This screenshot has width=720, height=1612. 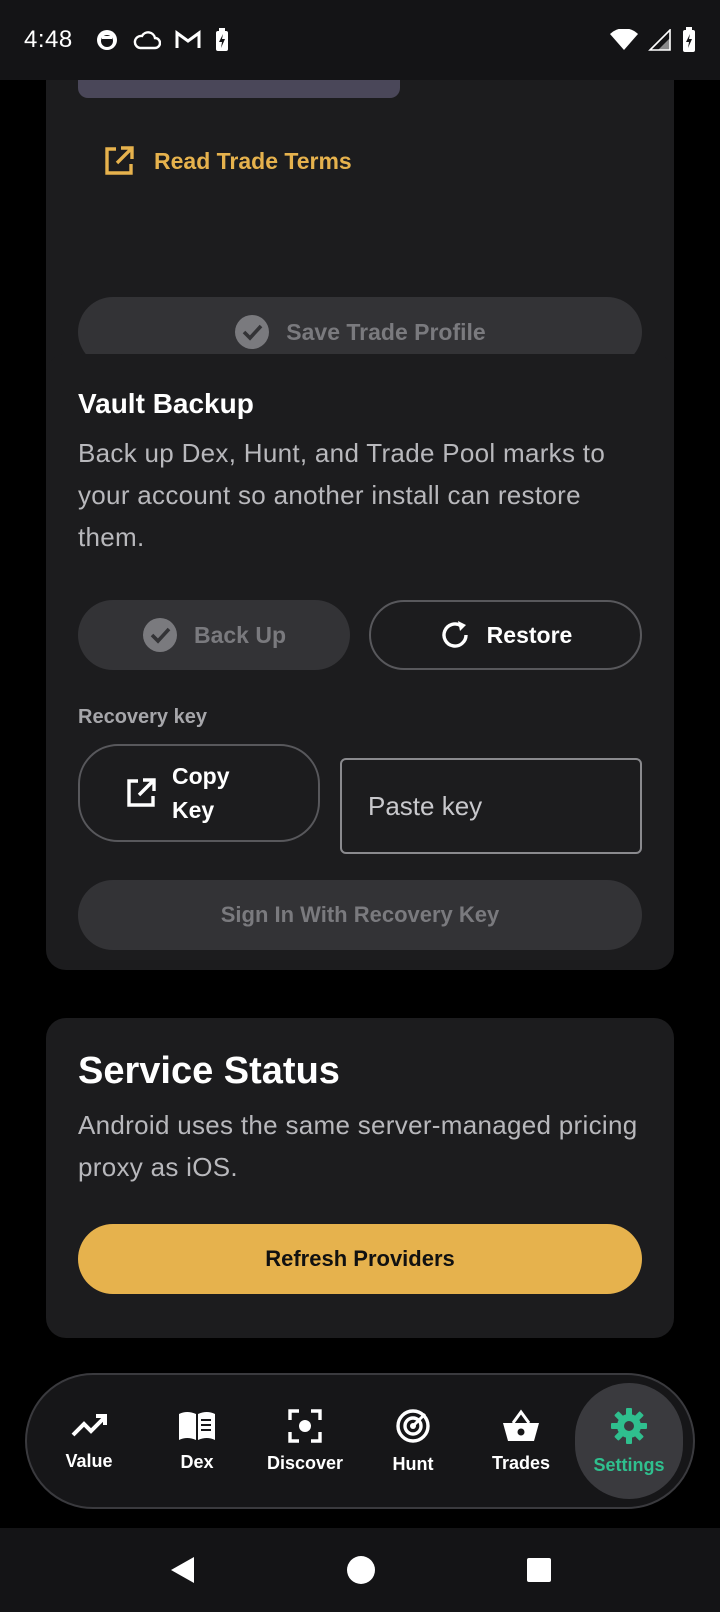 I want to click on trending-icon, so click(x=89, y=1424).